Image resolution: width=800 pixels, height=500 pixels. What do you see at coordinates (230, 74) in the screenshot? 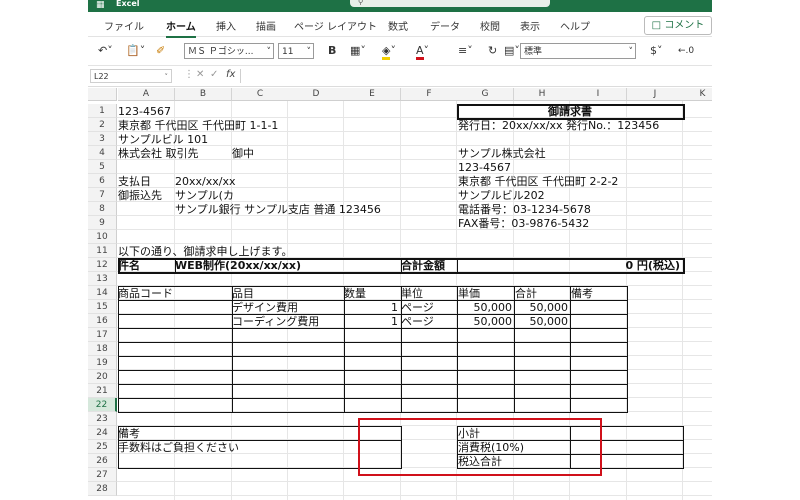
I see `insert-function-icon: fx` at bounding box center [230, 74].